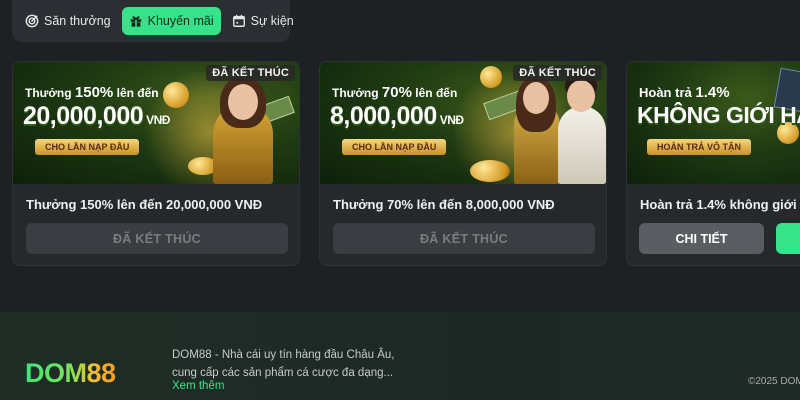  I want to click on banner-amount: 8,000,000, so click(383, 116).